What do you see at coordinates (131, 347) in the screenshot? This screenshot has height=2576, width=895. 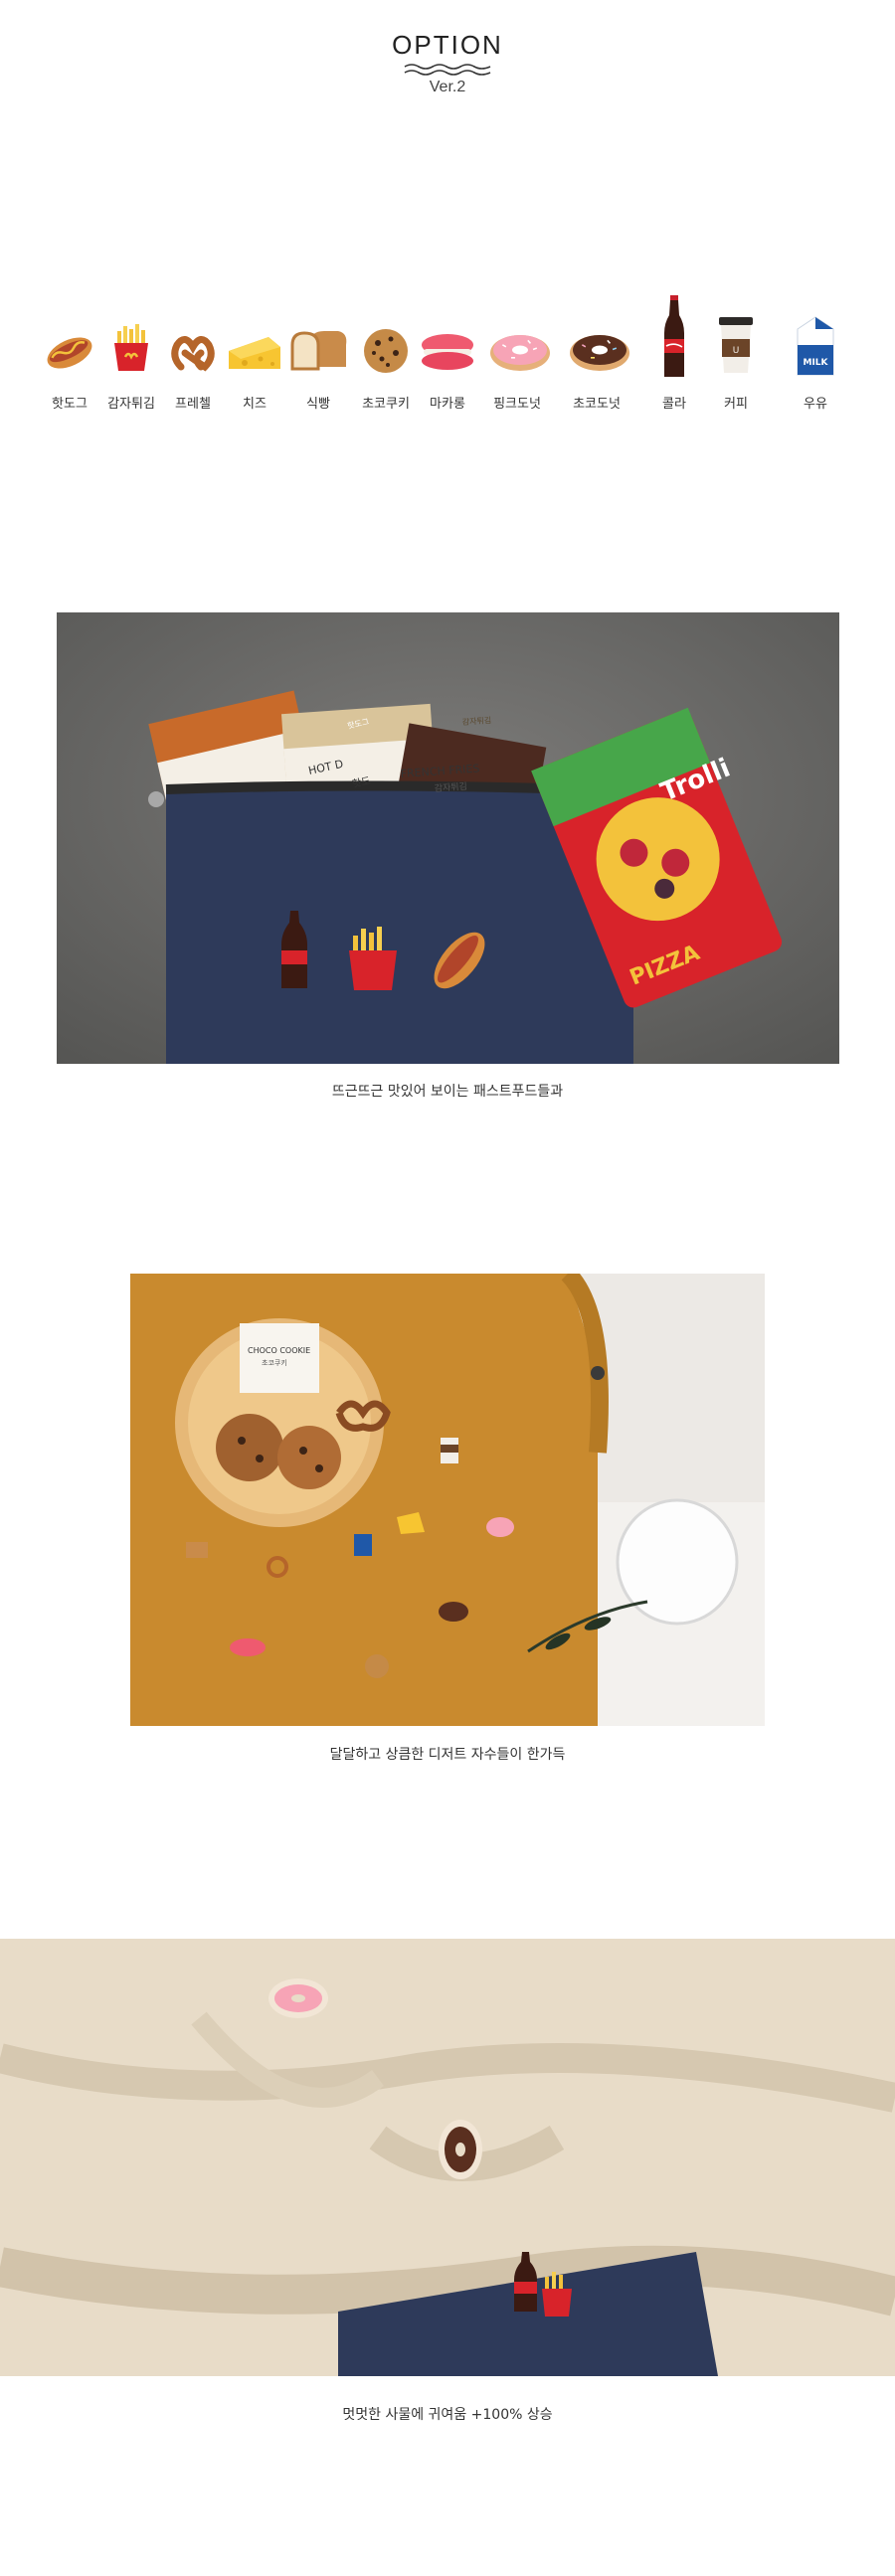 I see `french-fries-icon` at bounding box center [131, 347].